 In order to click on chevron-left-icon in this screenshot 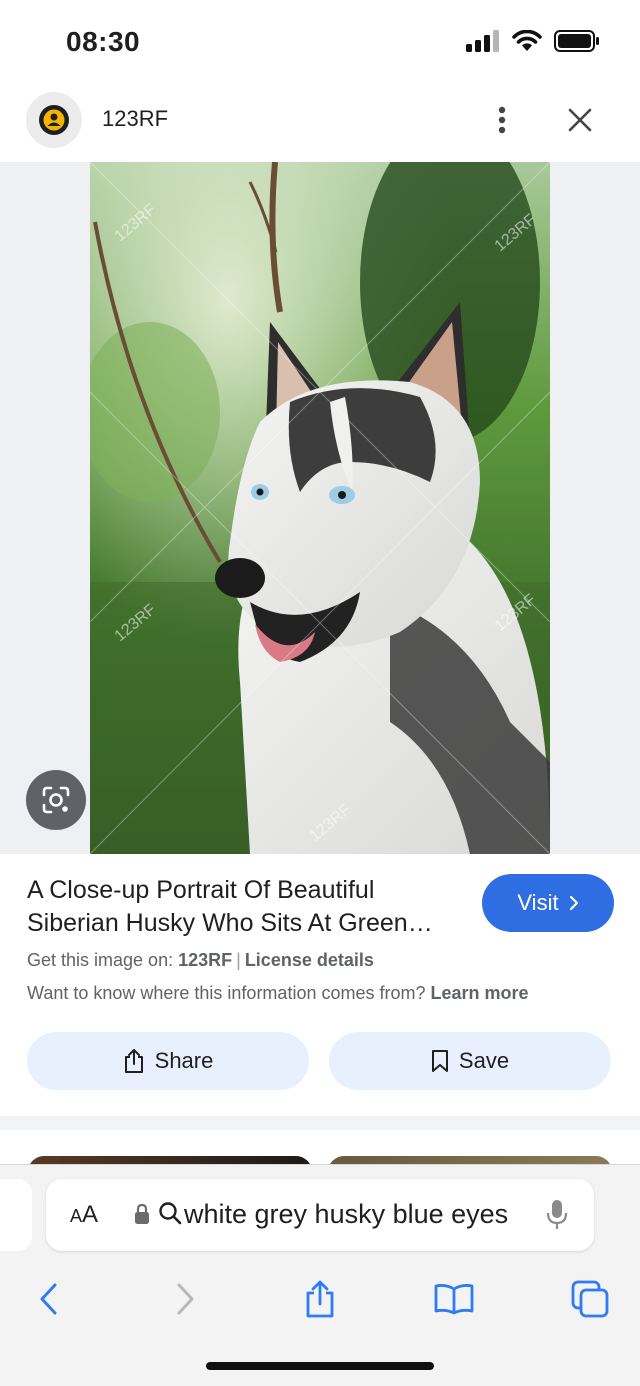, I will do `click(48, 1299)`.